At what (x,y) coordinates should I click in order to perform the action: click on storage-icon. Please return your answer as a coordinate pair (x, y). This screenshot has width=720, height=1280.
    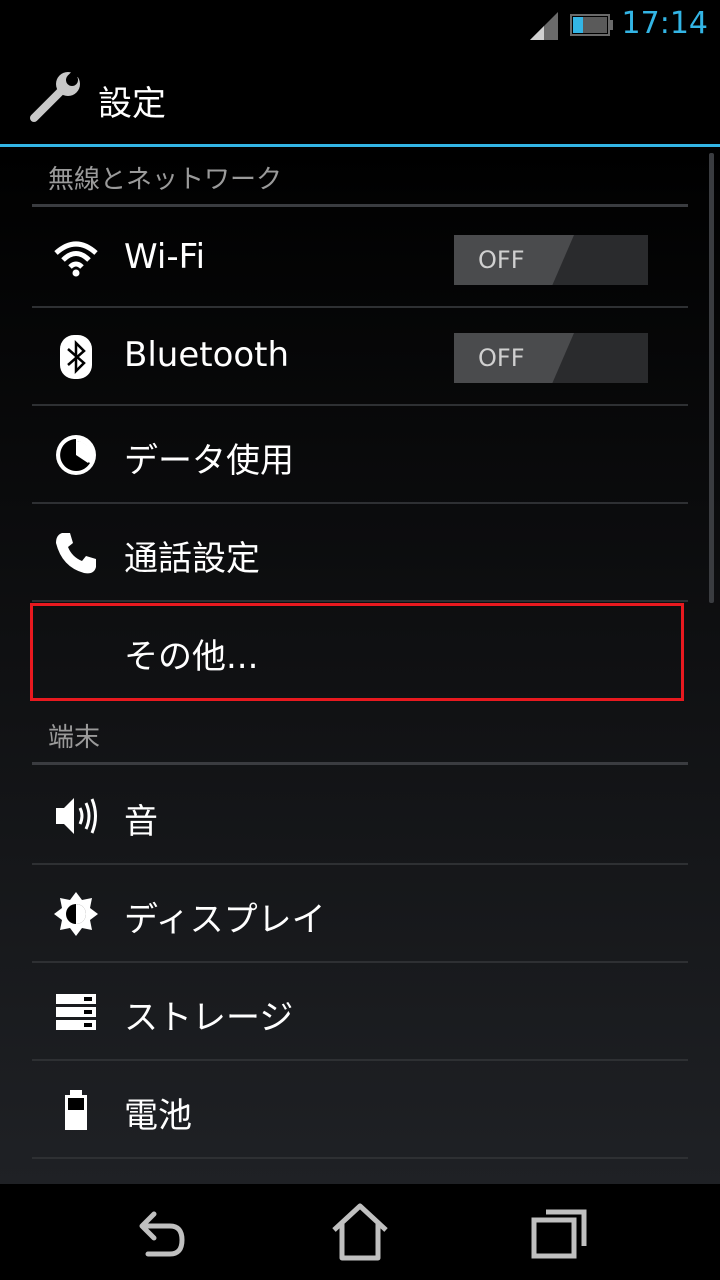
    Looking at the image, I should click on (76, 1012).